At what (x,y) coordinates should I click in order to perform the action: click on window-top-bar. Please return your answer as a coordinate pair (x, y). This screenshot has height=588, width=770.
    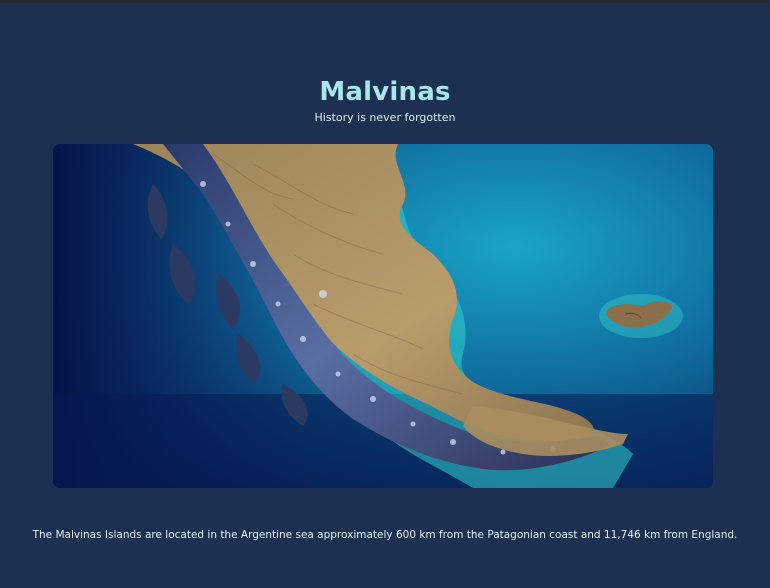
    Looking at the image, I should click on (385, 1).